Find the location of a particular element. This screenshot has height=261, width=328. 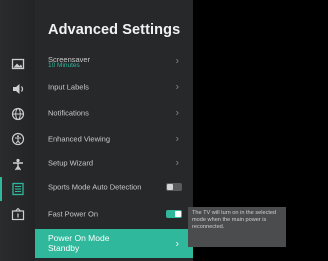

network-icon is located at coordinates (18, 114).